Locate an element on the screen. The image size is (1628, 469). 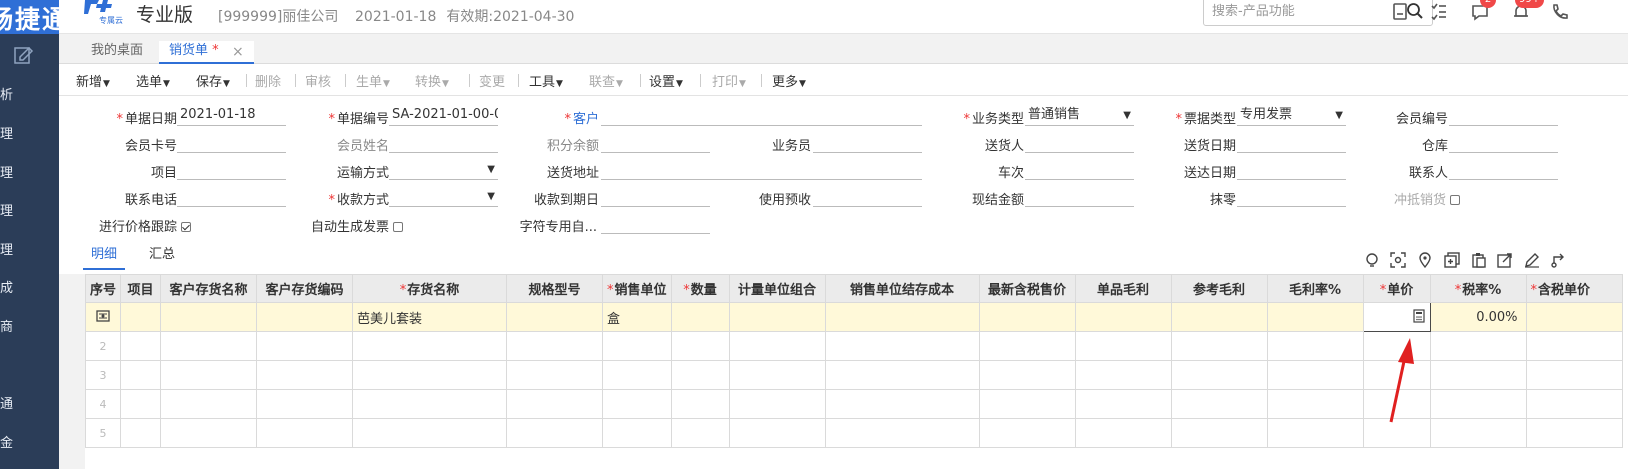
use-prepay-field is located at coordinates (867, 197).